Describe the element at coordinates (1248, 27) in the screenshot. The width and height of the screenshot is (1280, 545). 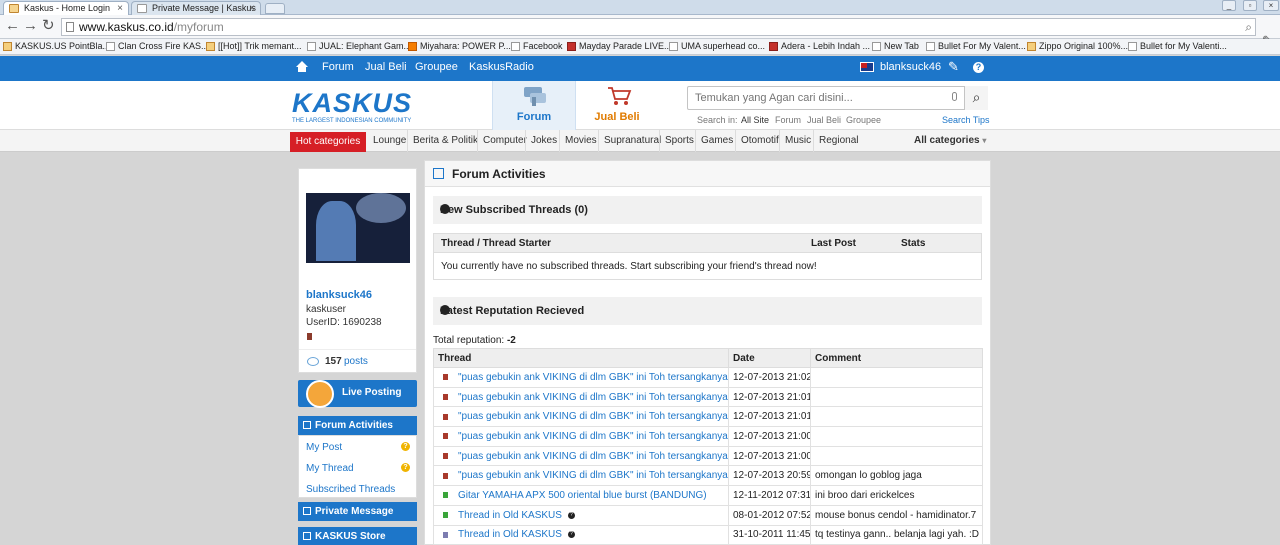
I see `search-icon: ⌕` at that location.